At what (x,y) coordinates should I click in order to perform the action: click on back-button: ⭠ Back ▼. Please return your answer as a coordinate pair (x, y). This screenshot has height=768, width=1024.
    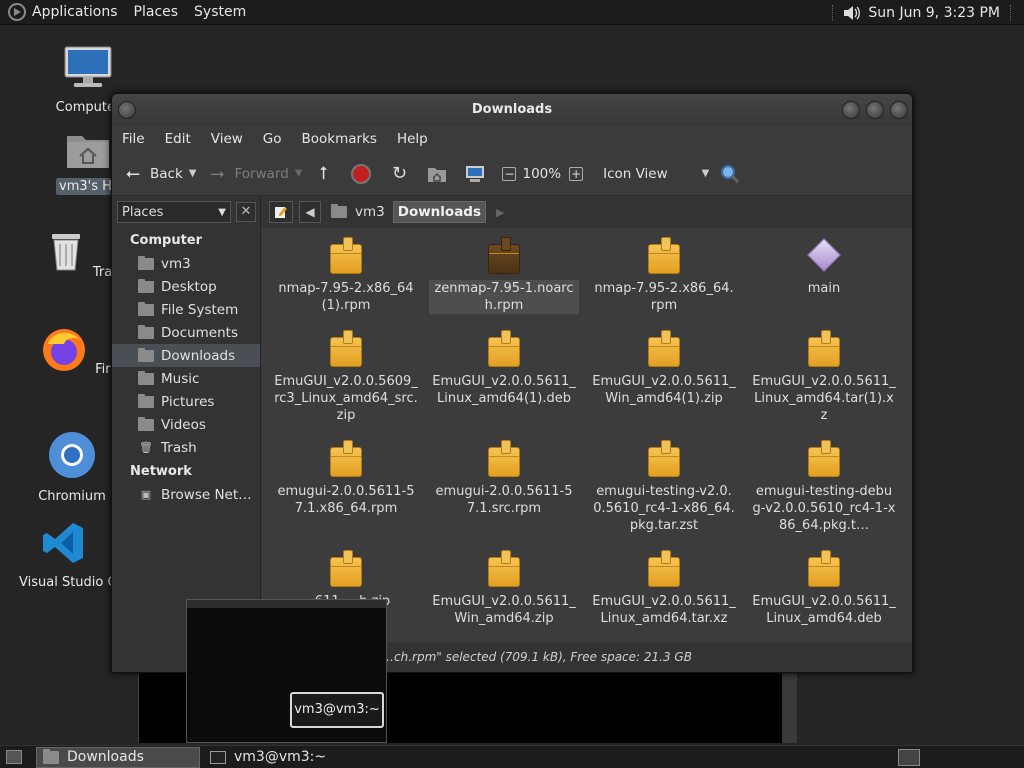
    Looking at the image, I should click on (159, 174).